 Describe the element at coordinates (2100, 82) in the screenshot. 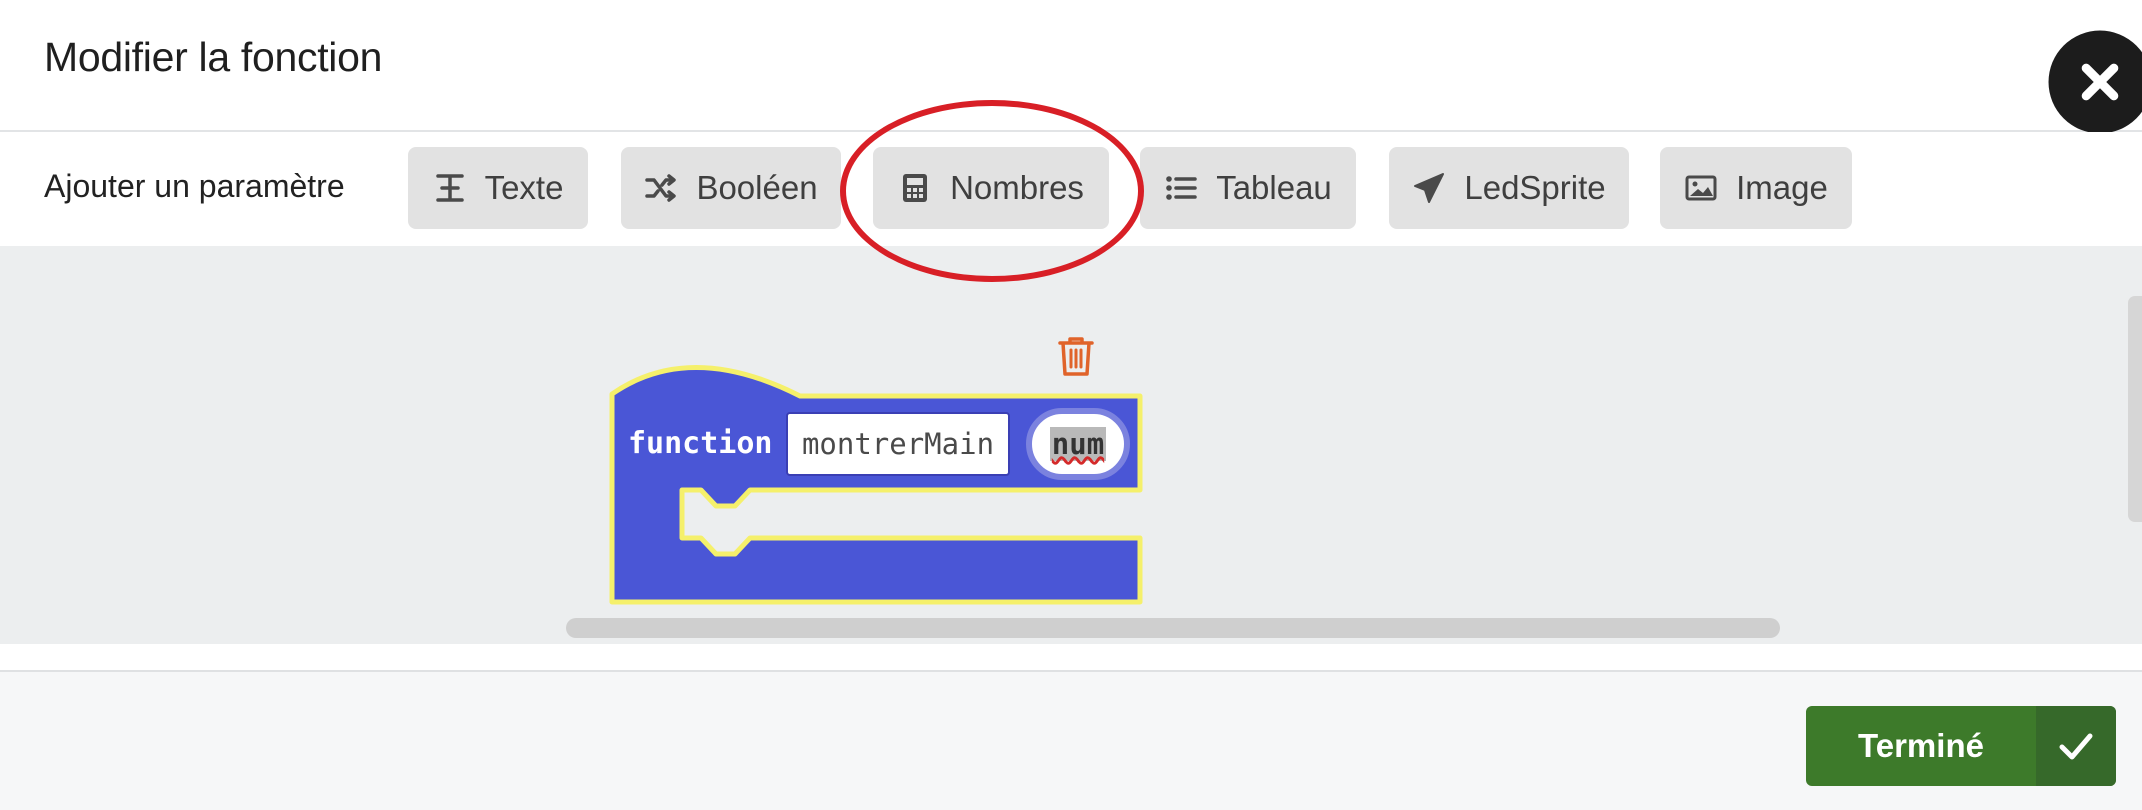

I see `close-icon` at that location.